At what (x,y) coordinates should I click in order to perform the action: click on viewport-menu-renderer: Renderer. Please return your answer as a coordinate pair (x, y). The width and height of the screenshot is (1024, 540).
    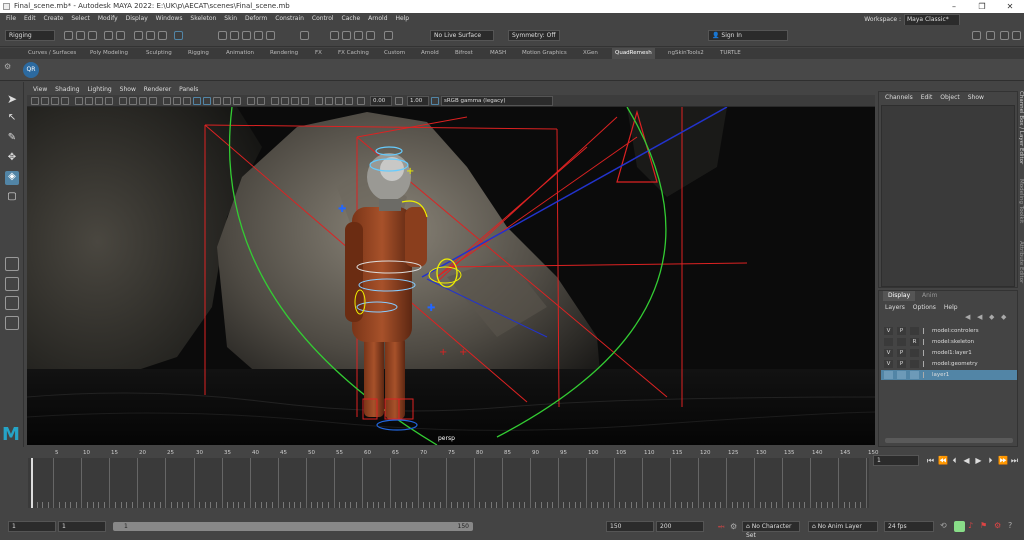
    Looking at the image, I should click on (157, 89).